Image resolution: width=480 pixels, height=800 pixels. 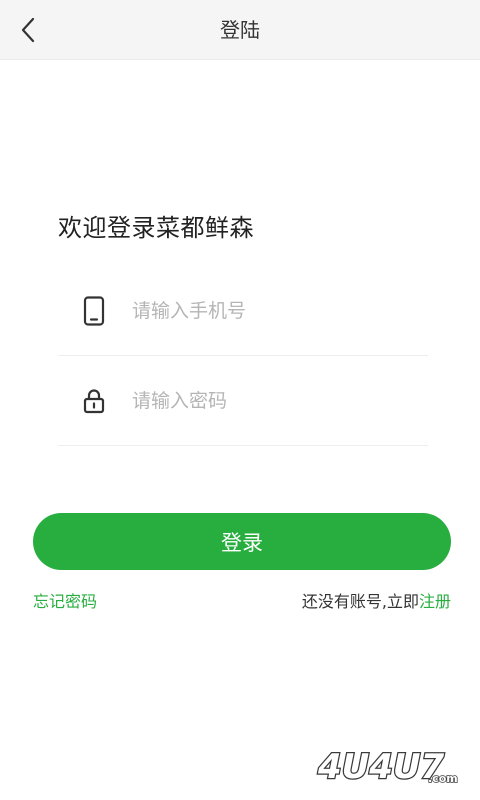 What do you see at coordinates (65, 600) in the screenshot?
I see `forgot-password-link: 忘记密码` at bounding box center [65, 600].